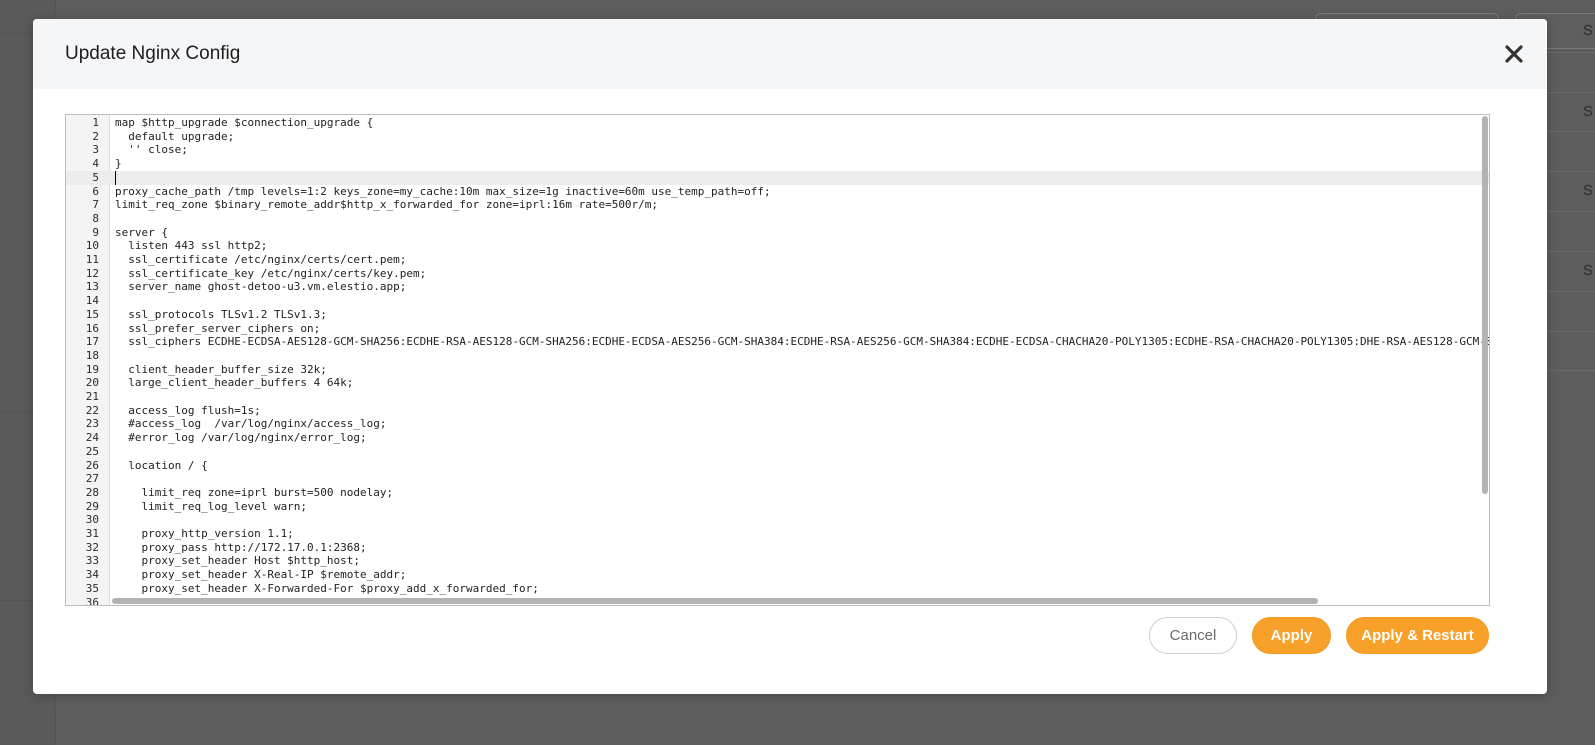 Image resolution: width=1595 pixels, height=745 pixels. Describe the element at coordinates (115, 177) in the screenshot. I see `text-cursor` at that location.